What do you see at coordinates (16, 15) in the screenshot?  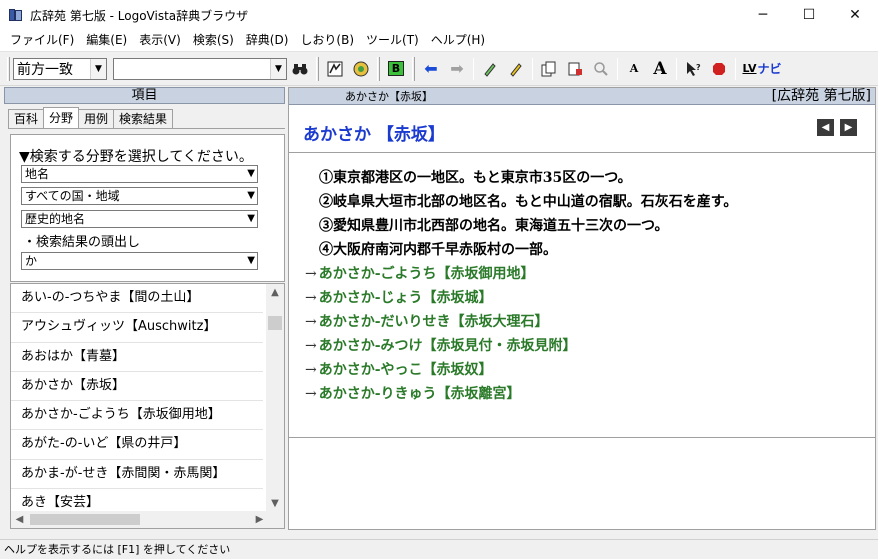 I see `app-book-icon` at bounding box center [16, 15].